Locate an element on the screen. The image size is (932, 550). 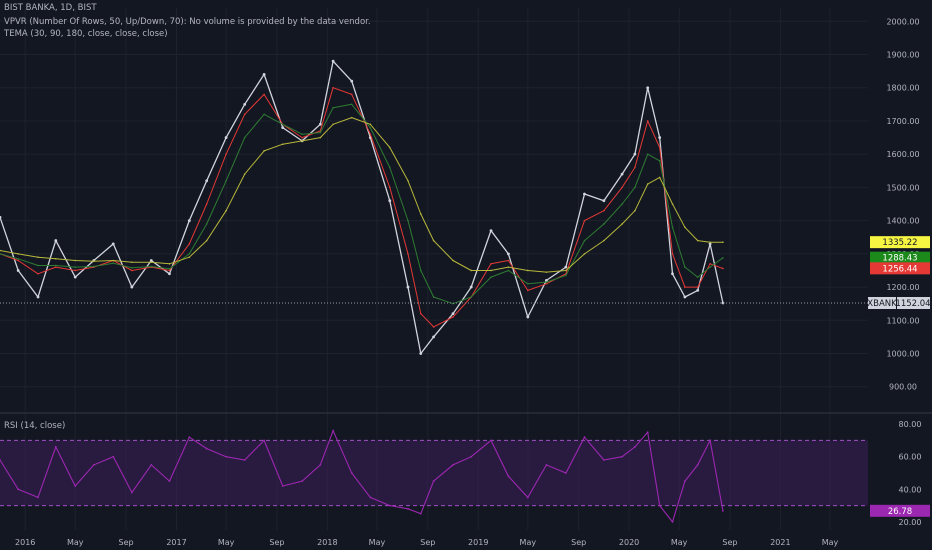
time-tick-label: Sep is located at coordinates (427, 542).